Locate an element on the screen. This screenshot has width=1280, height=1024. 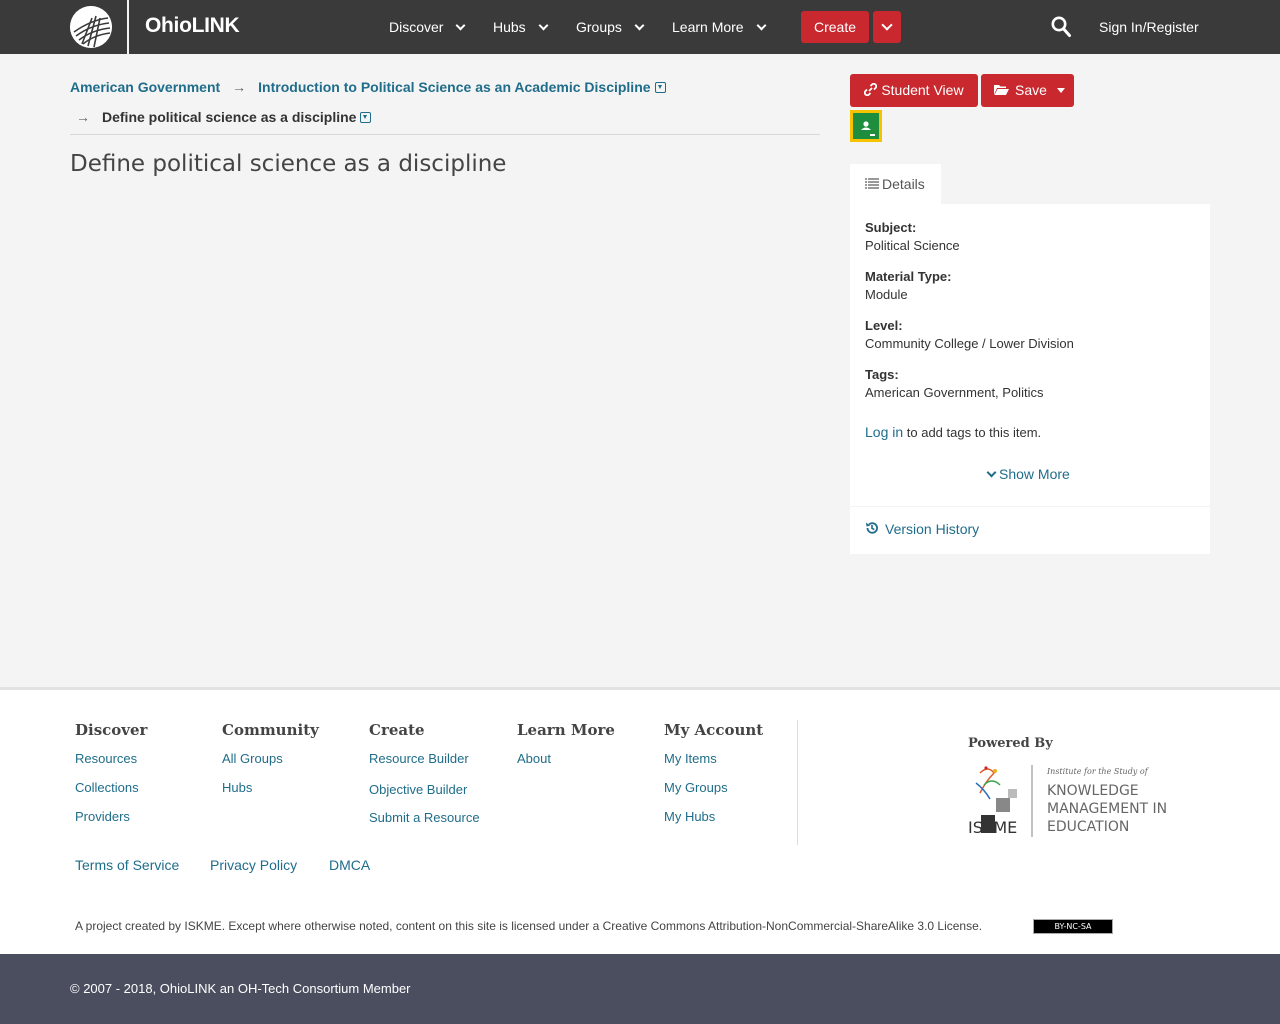
history-icon is located at coordinates (872, 528).